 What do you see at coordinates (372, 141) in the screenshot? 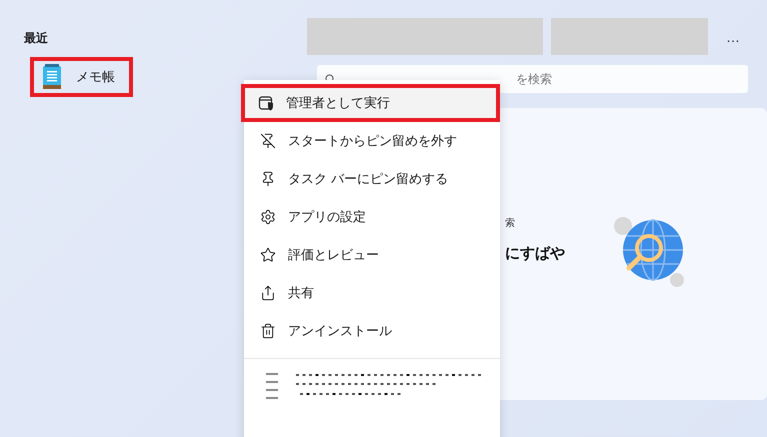
I see `menu-item: スタートからピン留めを外す` at bounding box center [372, 141].